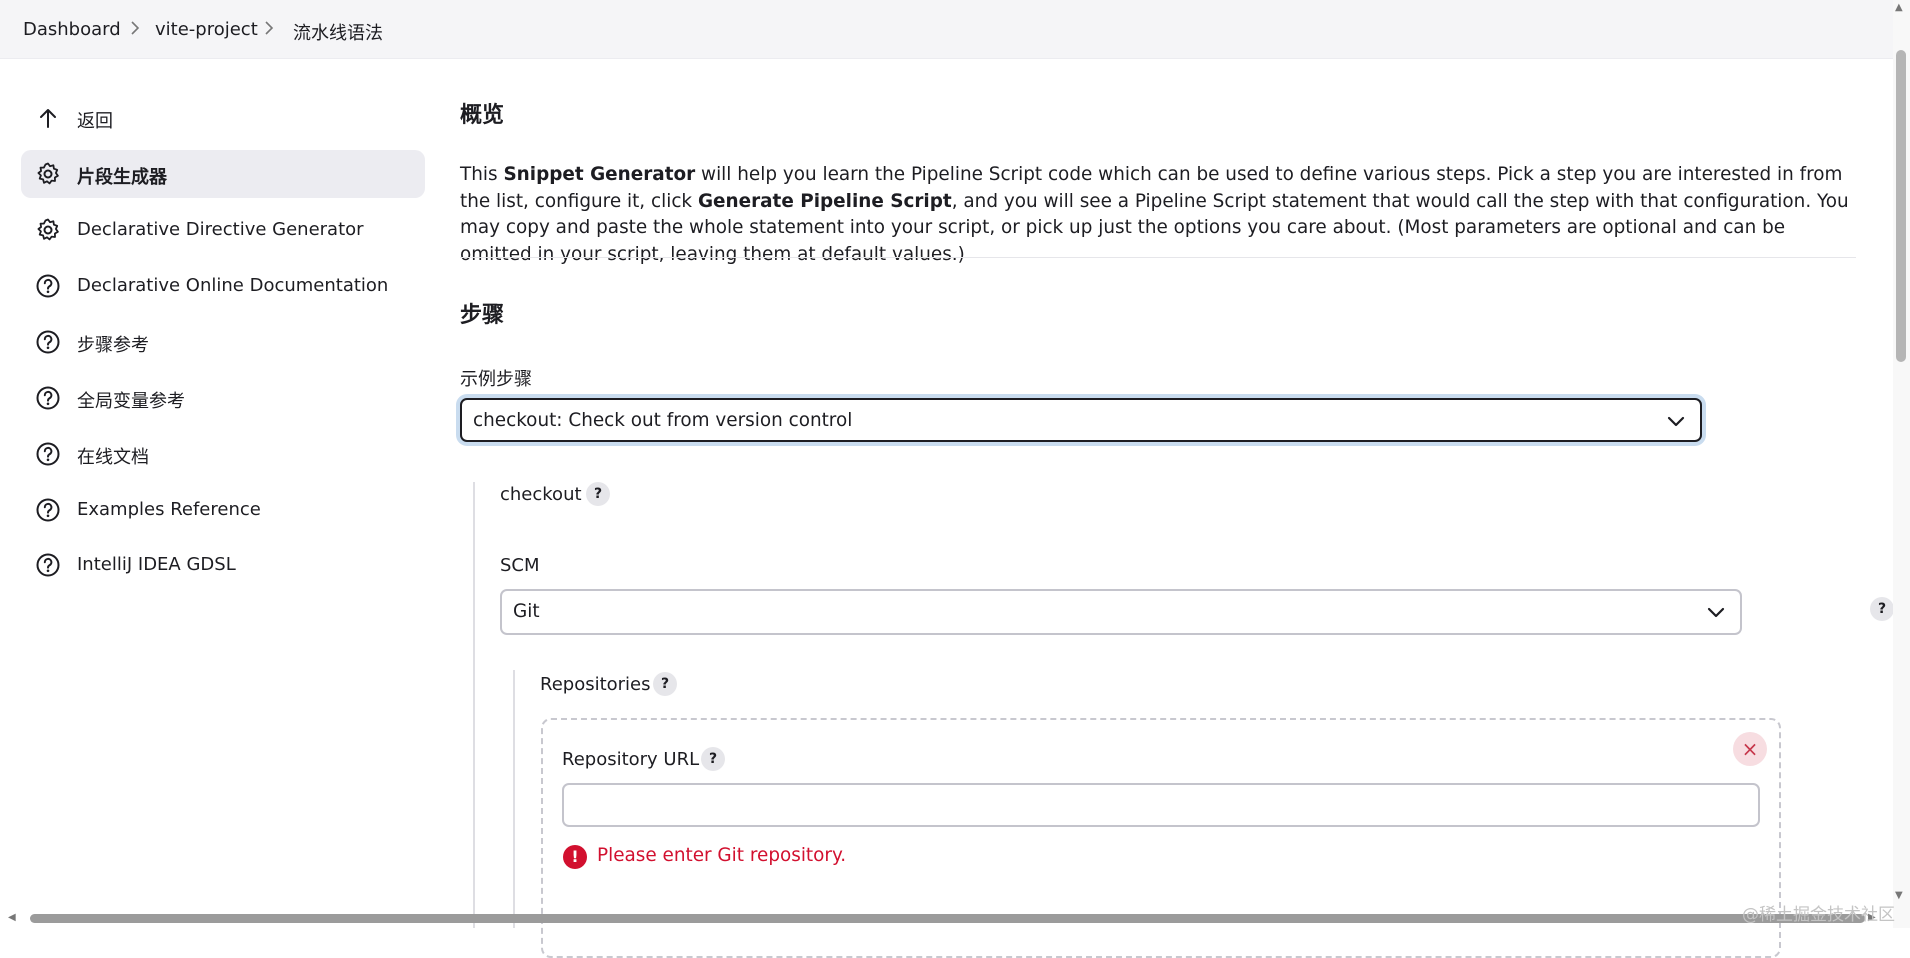 This screenshot has height=958, width=1910. What do you see at coordinates (1882, 609) in the screenshot?
I see `scm-help-button: ?` at bounding box center [1882, 609].